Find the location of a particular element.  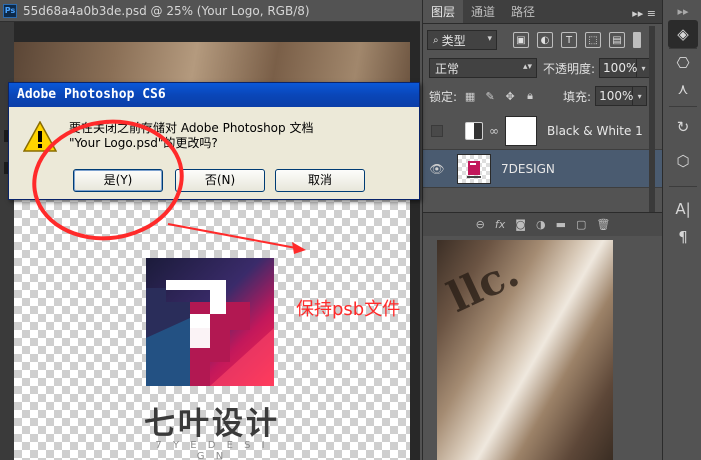

chevron-down-icon: ▴▾ is located at coordinates (527, 67).